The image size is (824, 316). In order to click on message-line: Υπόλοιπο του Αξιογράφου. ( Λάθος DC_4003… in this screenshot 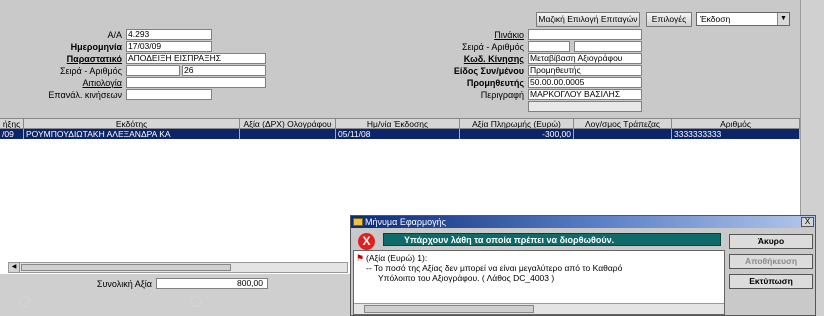, I will do `click(466, 278)`.